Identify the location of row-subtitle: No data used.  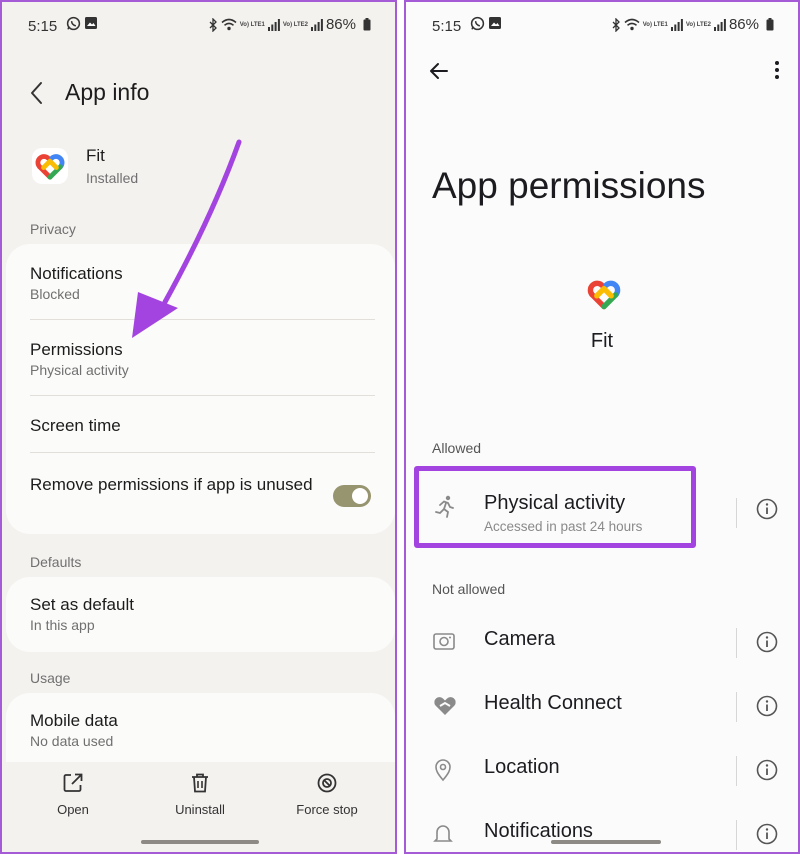
(72, 741).